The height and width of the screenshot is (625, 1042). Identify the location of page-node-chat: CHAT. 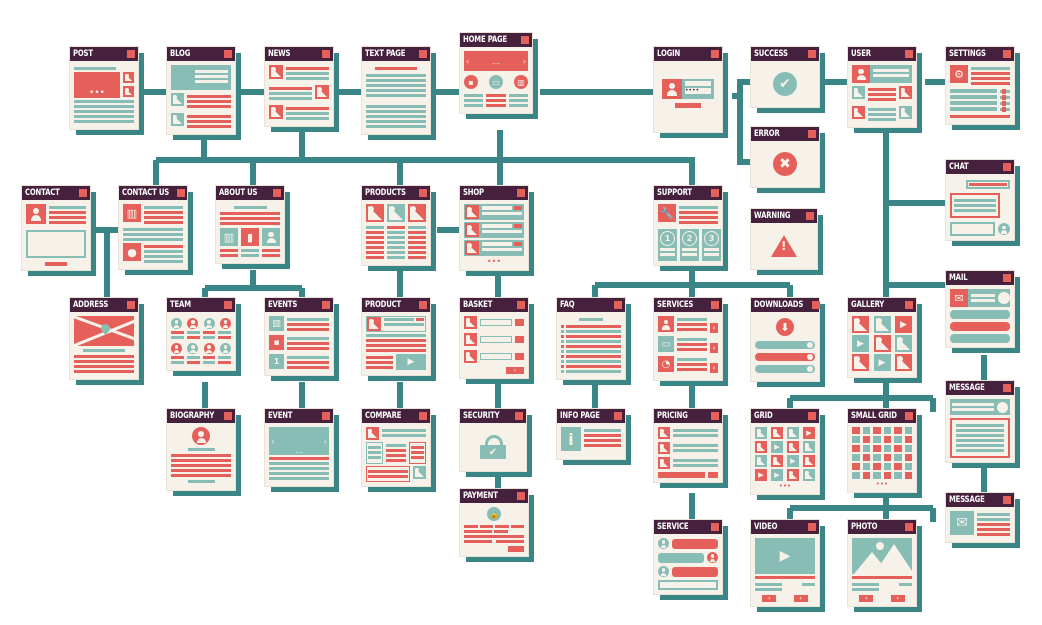
(983, 203).